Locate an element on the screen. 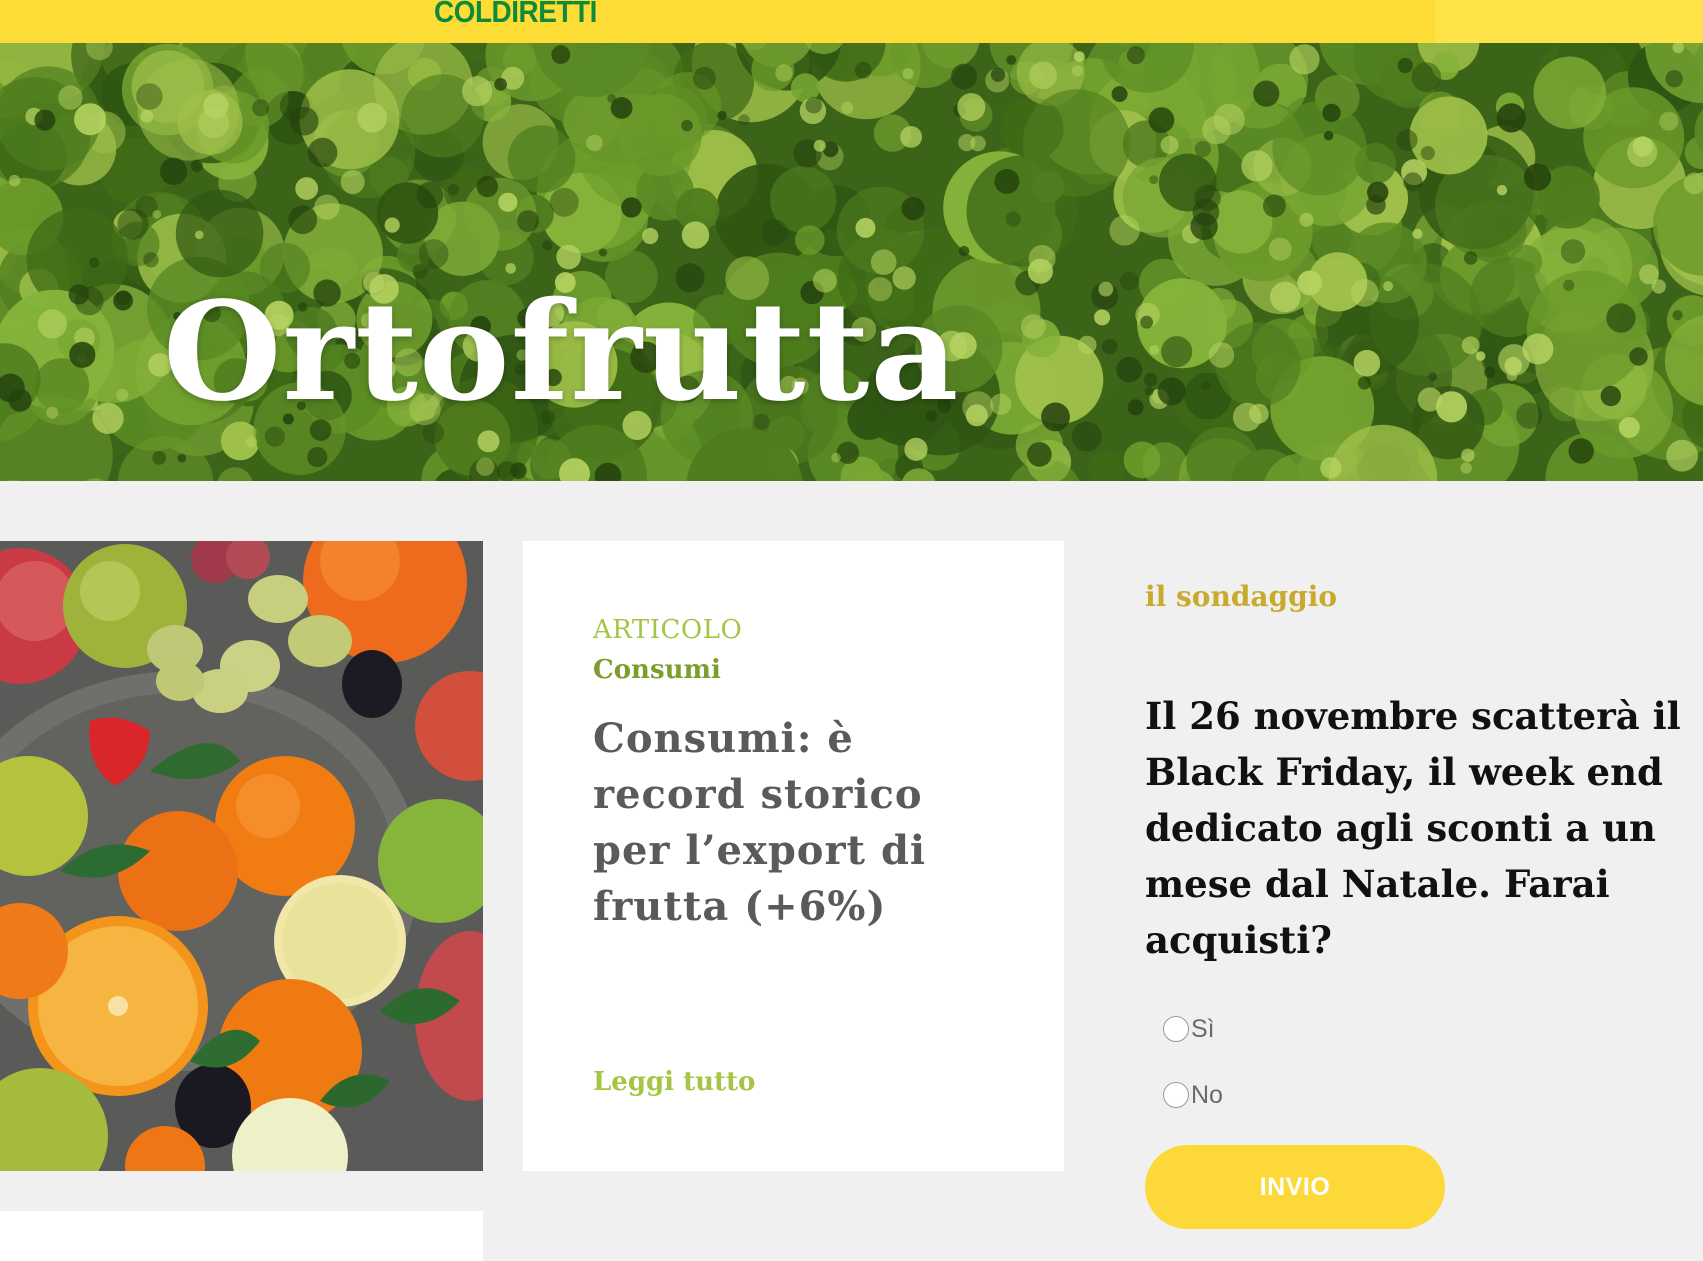 The image size is (1703, 1261). survey-option-label: No is located at coordinates (1207, 1094).